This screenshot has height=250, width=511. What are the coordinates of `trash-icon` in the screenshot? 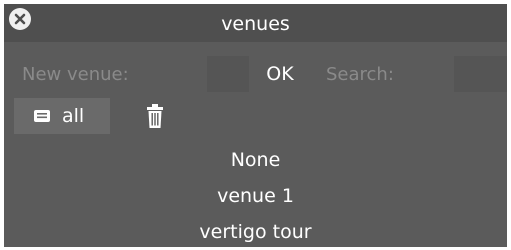 It's located at (155, 116).